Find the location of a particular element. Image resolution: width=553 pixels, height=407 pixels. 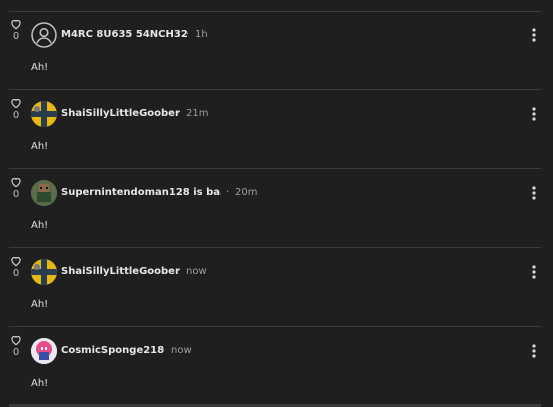

comment-author: M4RC 8U635 54NCH32 is located at coordinates (124, 34).